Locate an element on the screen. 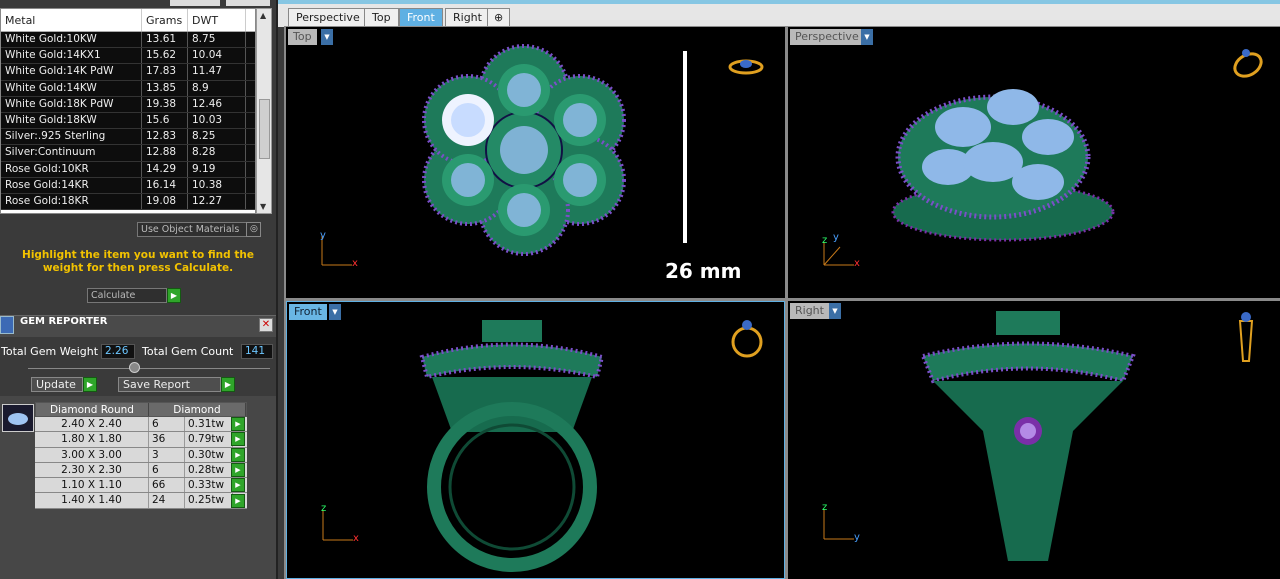 The height and width of the screenshot is (579, 1280). toggle-icon: ◎ is located at coordinates (253, 229).